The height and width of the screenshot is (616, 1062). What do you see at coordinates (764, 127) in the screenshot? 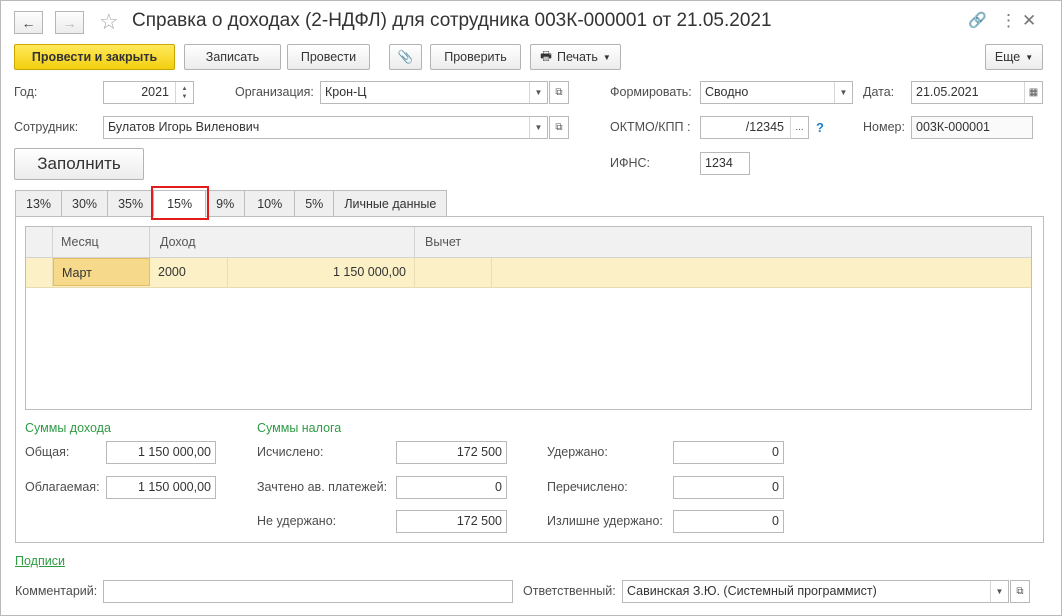
I see `oktmo-value: /12345` at bounding box center [764, 127].